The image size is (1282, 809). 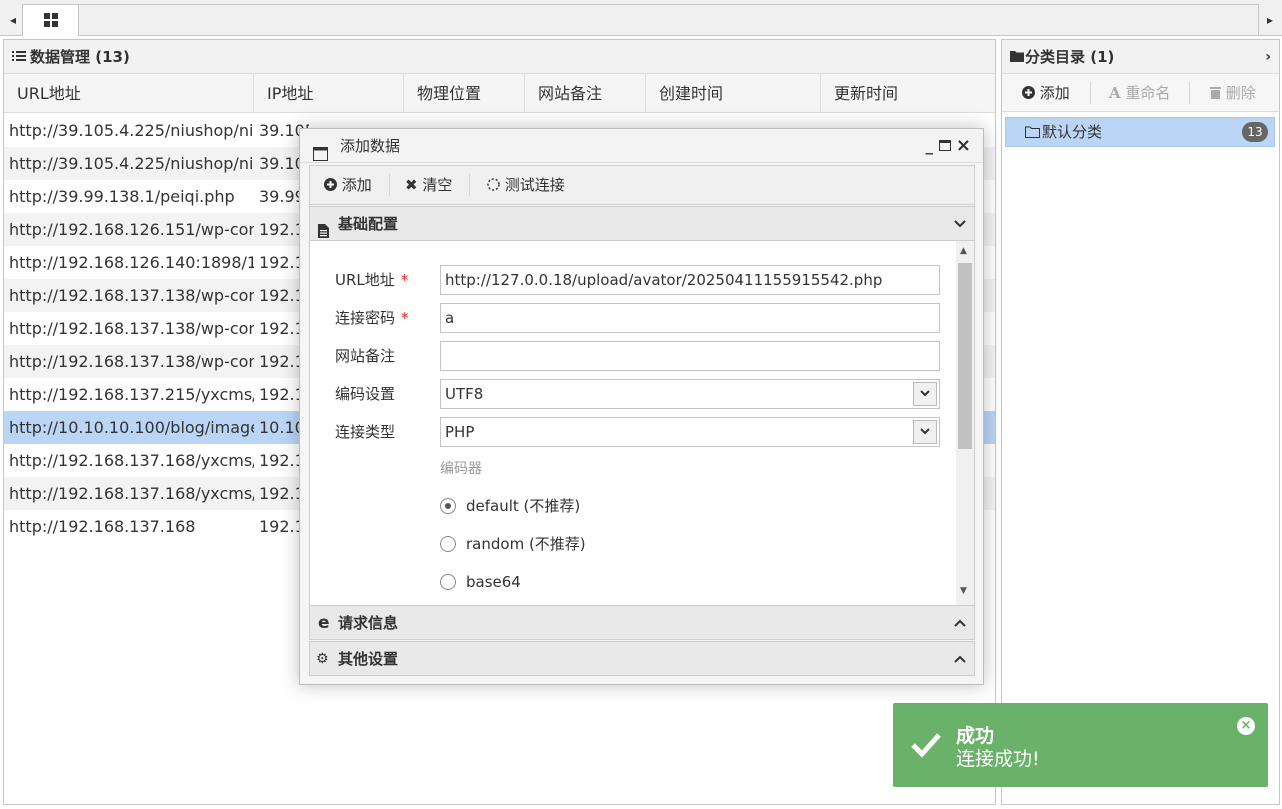 I want to click on data-panel-header: 数据管理 (13), so click(x=499, y=57).